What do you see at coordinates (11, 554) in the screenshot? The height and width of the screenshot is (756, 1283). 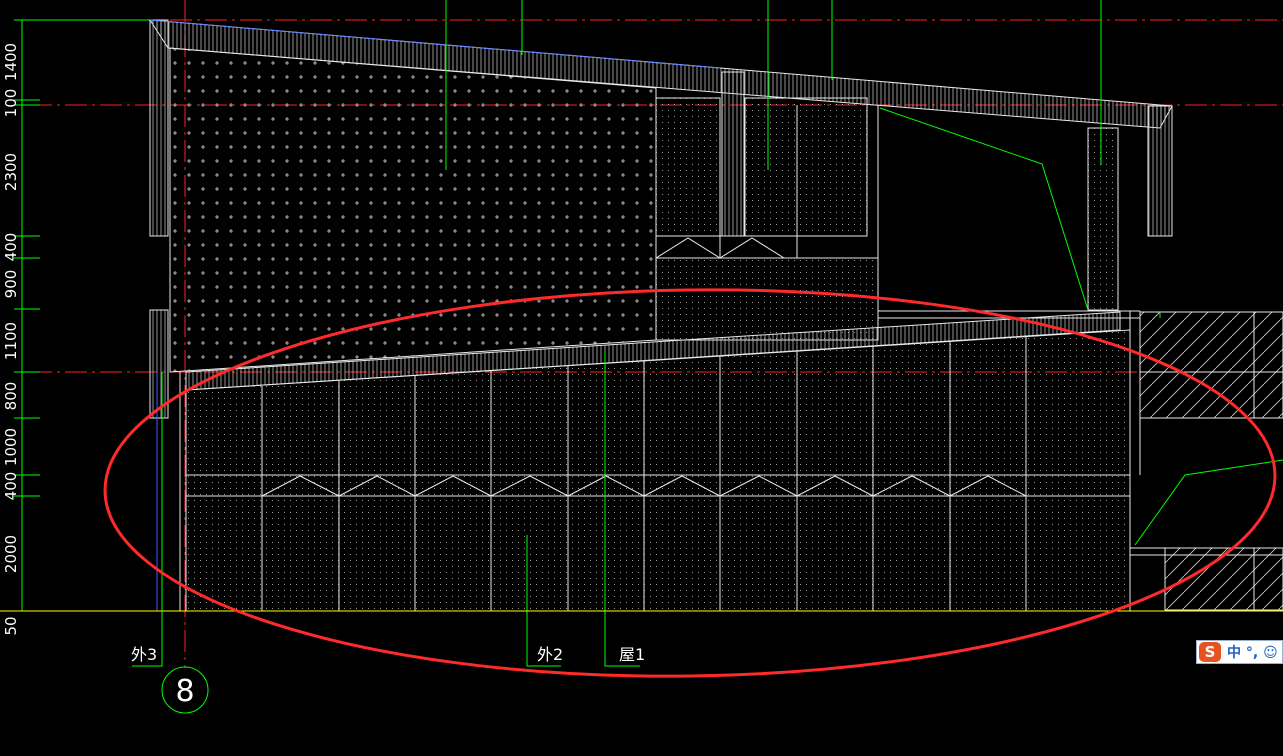 I see `dim-label-10: 2000` at bounding box center [11, 554].